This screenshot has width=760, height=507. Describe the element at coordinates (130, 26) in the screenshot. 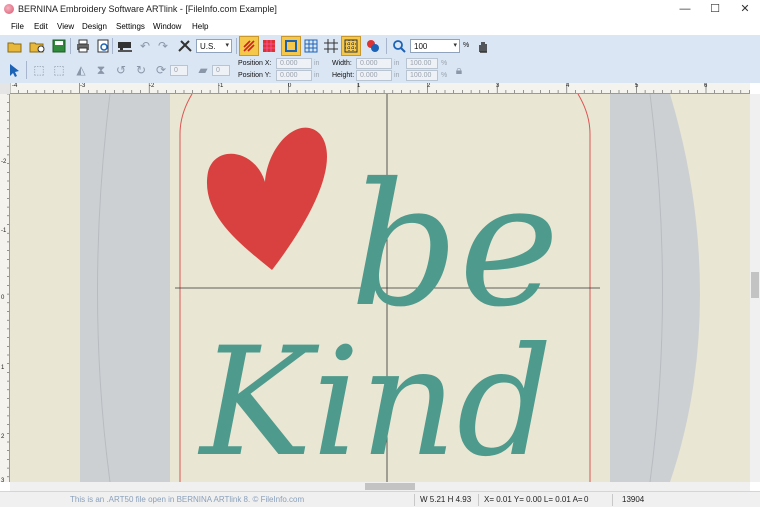

I see `menu-settings: Settings` at that location.